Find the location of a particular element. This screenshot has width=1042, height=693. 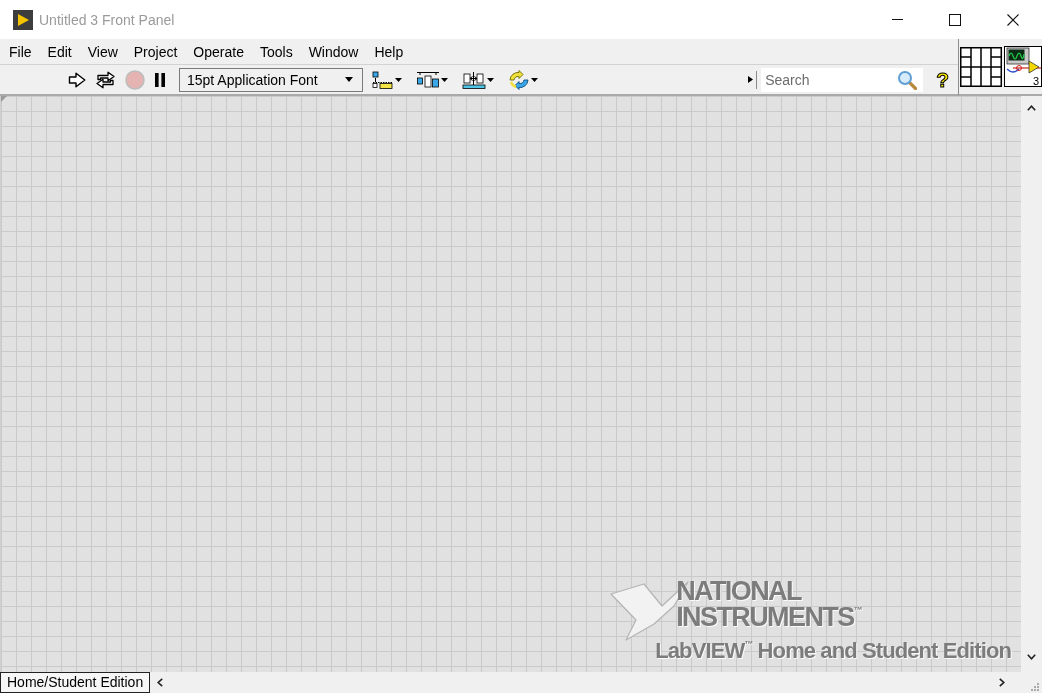

graph-vi-icon is located at coordinates (1023, 62).